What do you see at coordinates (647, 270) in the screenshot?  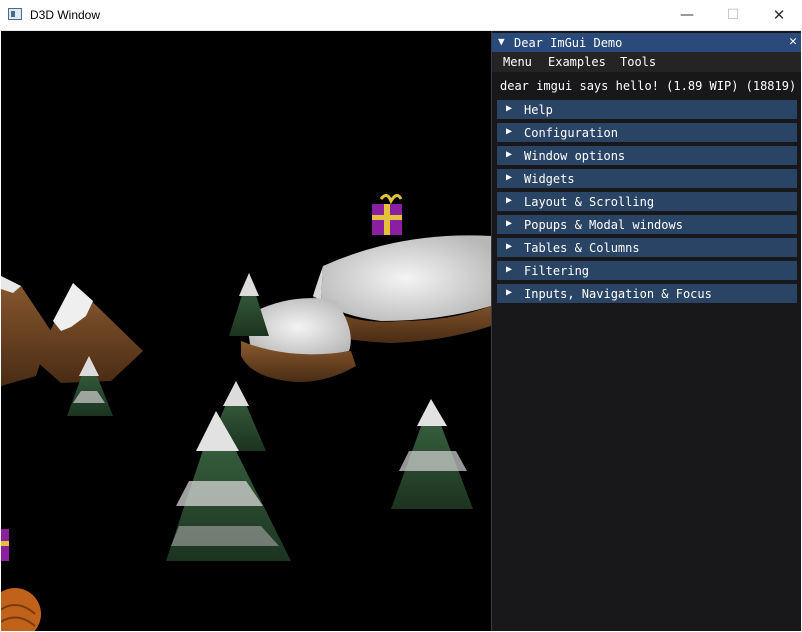 I see `header-filtering: ▶ Filtering` at bounding box center [647, 270].